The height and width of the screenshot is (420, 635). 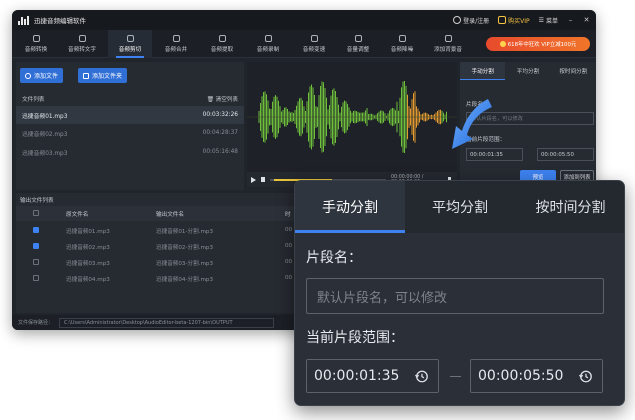 What do you see at coordinates (176, 38) in the screenshot?
I see `merge-icon` at bounding box center [176, 38].